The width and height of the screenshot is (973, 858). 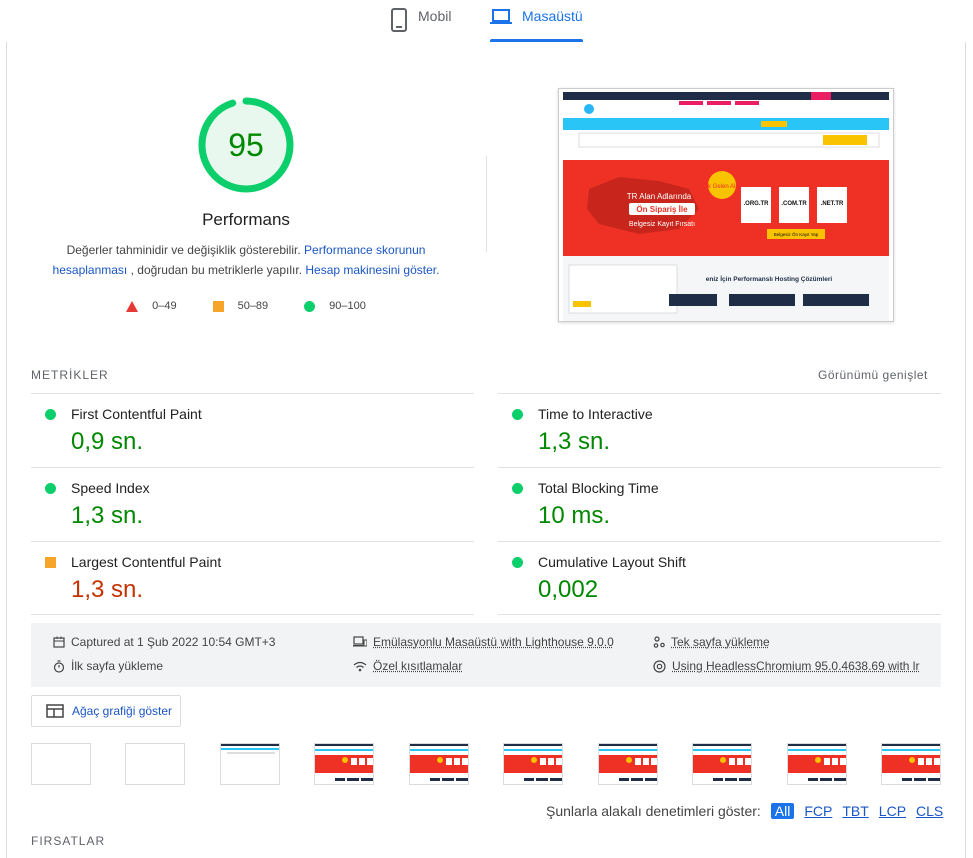 I want to click on metric-si: Speed Index 1,3 sn., so click(x=252, y=504).